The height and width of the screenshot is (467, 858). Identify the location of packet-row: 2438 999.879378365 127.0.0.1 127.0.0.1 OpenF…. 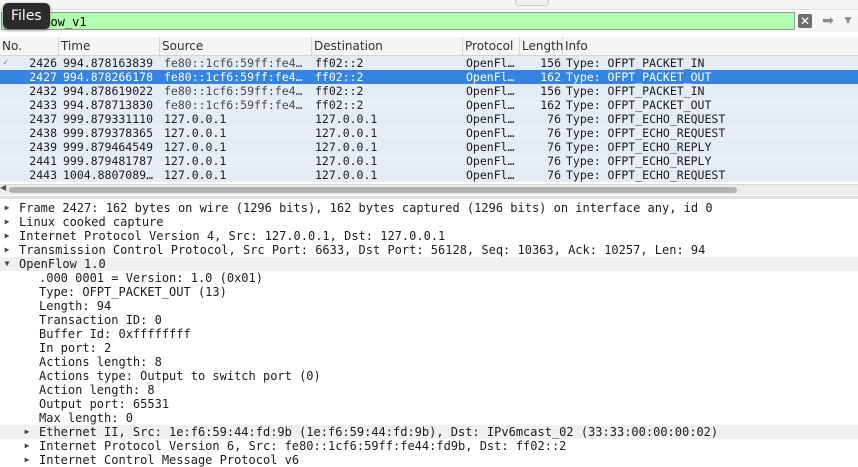
(429, 133).